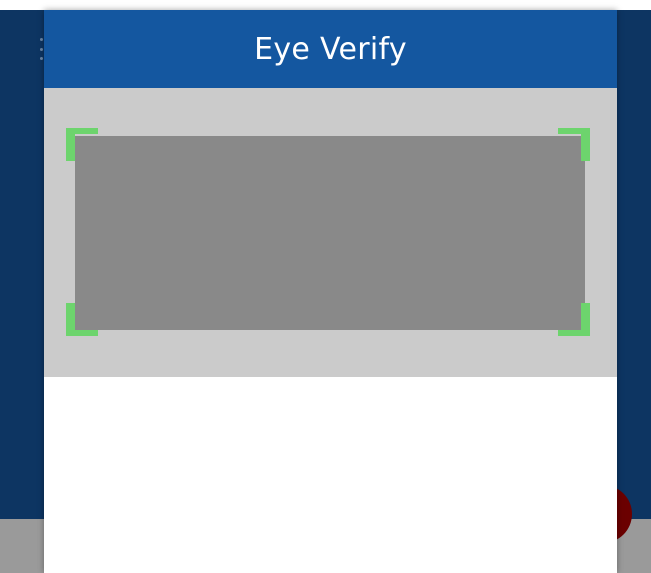 The image size is (651, 573). Describe the element at coordinates (82, 144) in the screenshot. I see `scan-frame-corner-top-left` at that location.